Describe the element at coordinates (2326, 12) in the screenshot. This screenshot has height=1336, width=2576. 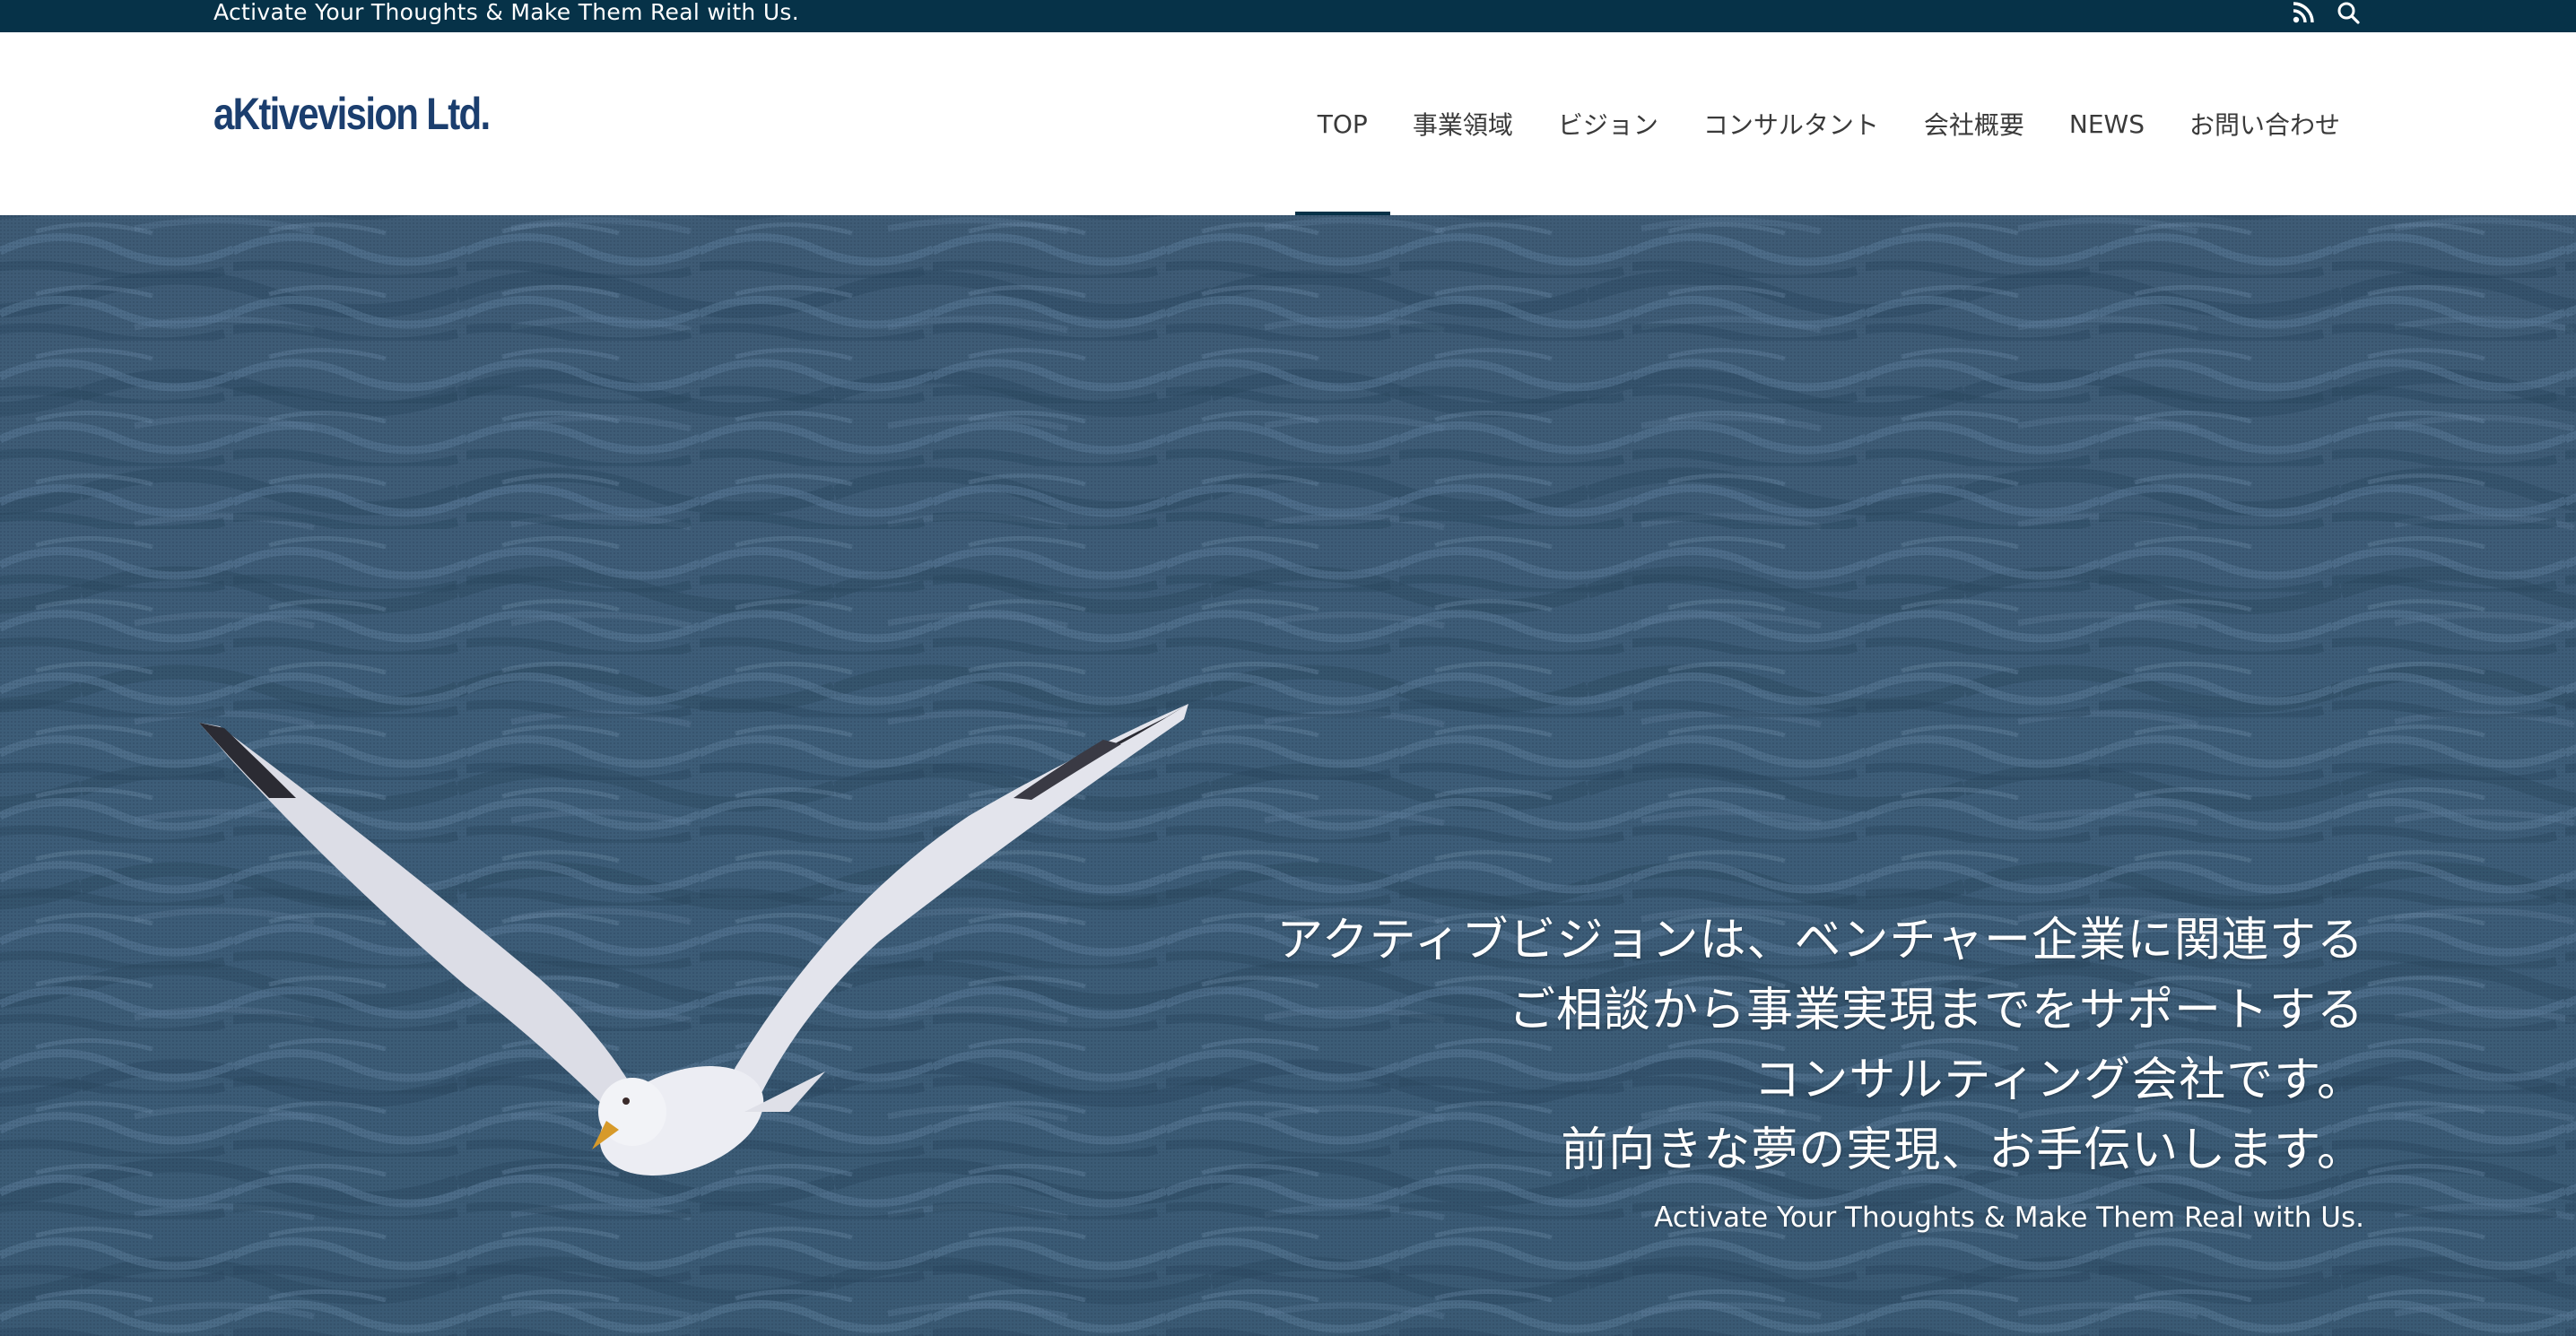
I see `top-bar-icons` at that location.